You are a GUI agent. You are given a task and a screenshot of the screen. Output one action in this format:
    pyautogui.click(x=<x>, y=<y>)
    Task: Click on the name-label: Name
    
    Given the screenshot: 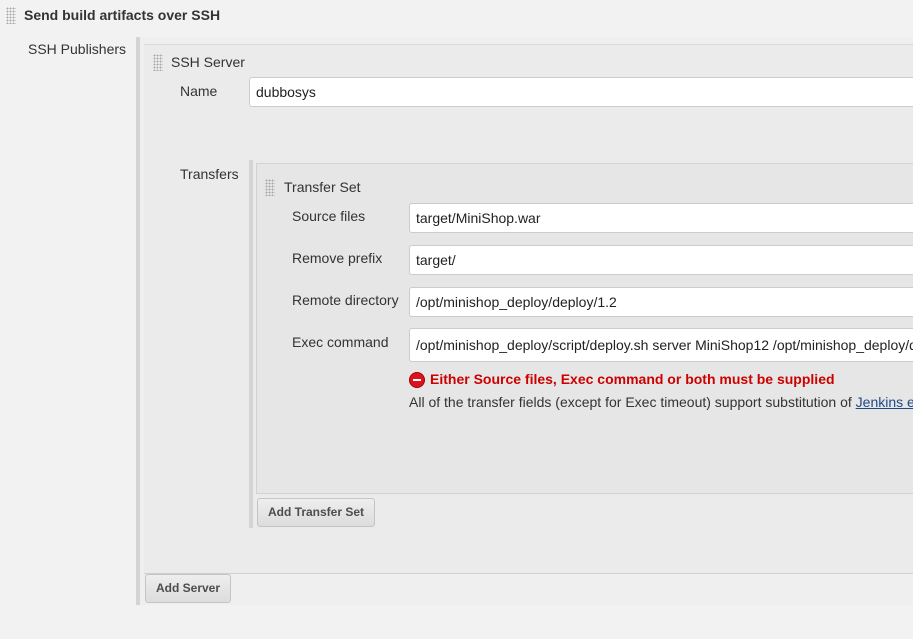 What is the action you would take?
    pyautogui.click(x=199, y=91)
    